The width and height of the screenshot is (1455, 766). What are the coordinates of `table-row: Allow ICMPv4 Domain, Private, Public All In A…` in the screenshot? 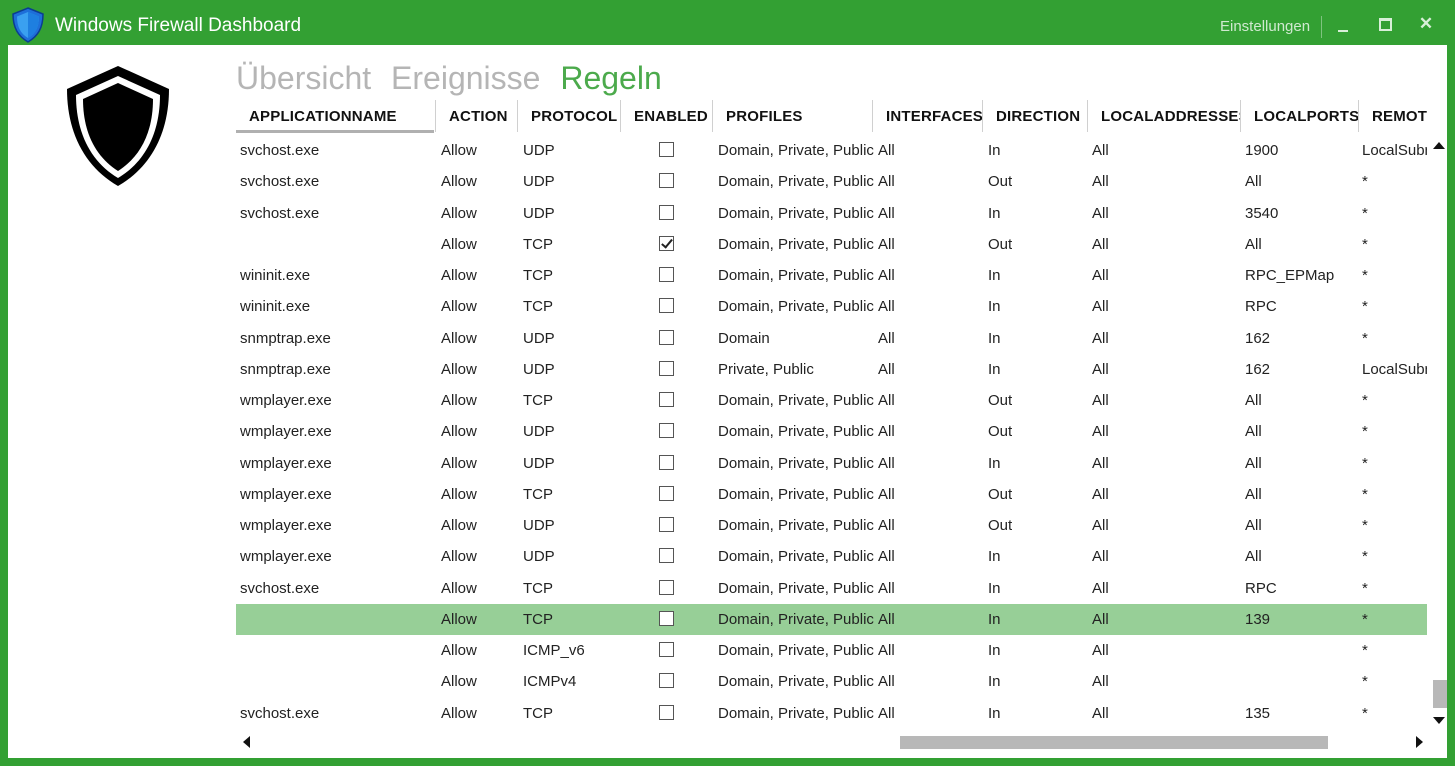 It's located at (831, 681).